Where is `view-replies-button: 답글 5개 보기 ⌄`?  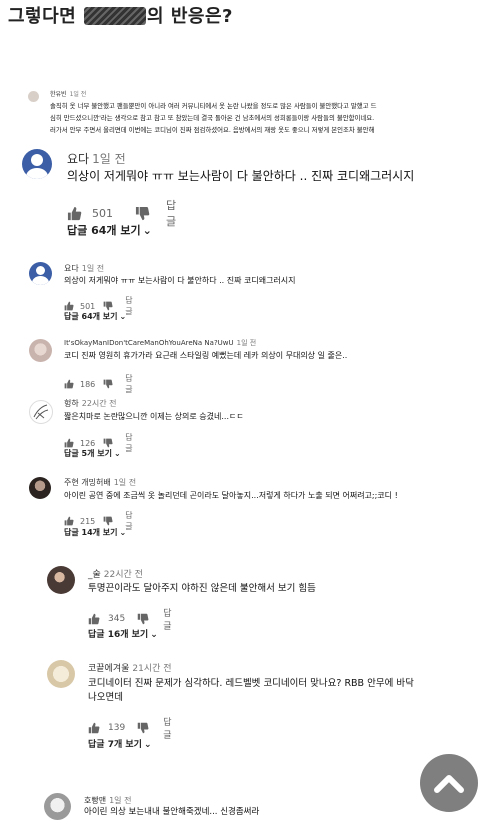
view-replies-button: 답글 5개 보기 ⌄ is located at coordinates (92, 453).